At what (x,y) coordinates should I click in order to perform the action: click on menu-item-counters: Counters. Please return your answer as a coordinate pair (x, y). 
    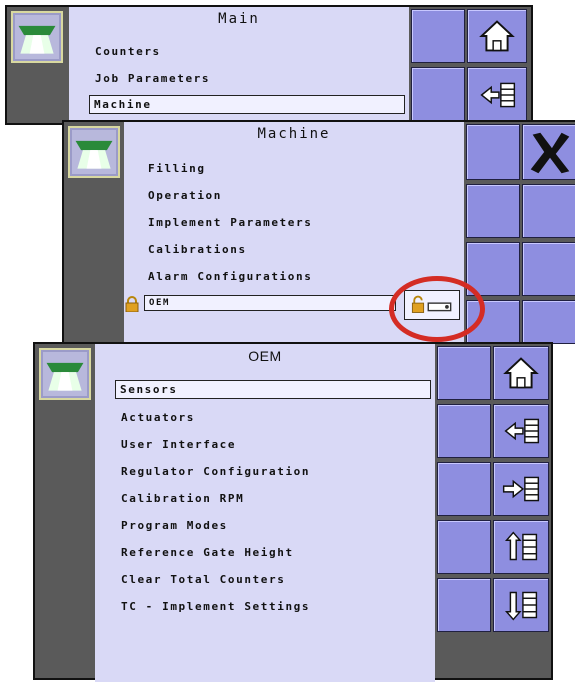
    Looking at the image, I should click on (128, 51).